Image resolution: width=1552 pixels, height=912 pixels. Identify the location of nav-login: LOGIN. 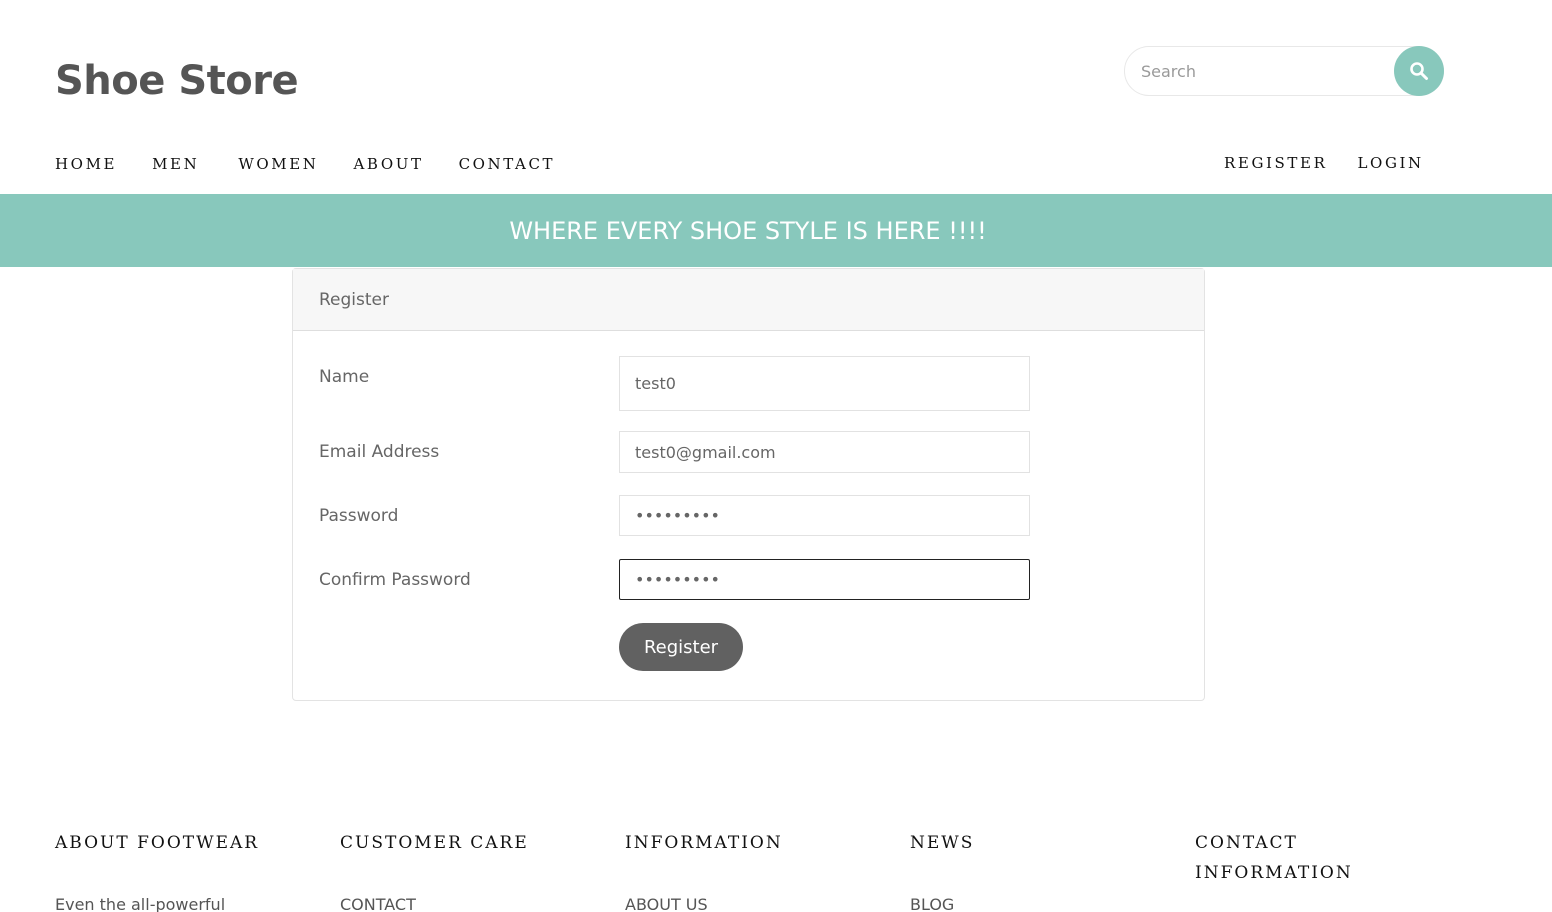
(1390, 163).